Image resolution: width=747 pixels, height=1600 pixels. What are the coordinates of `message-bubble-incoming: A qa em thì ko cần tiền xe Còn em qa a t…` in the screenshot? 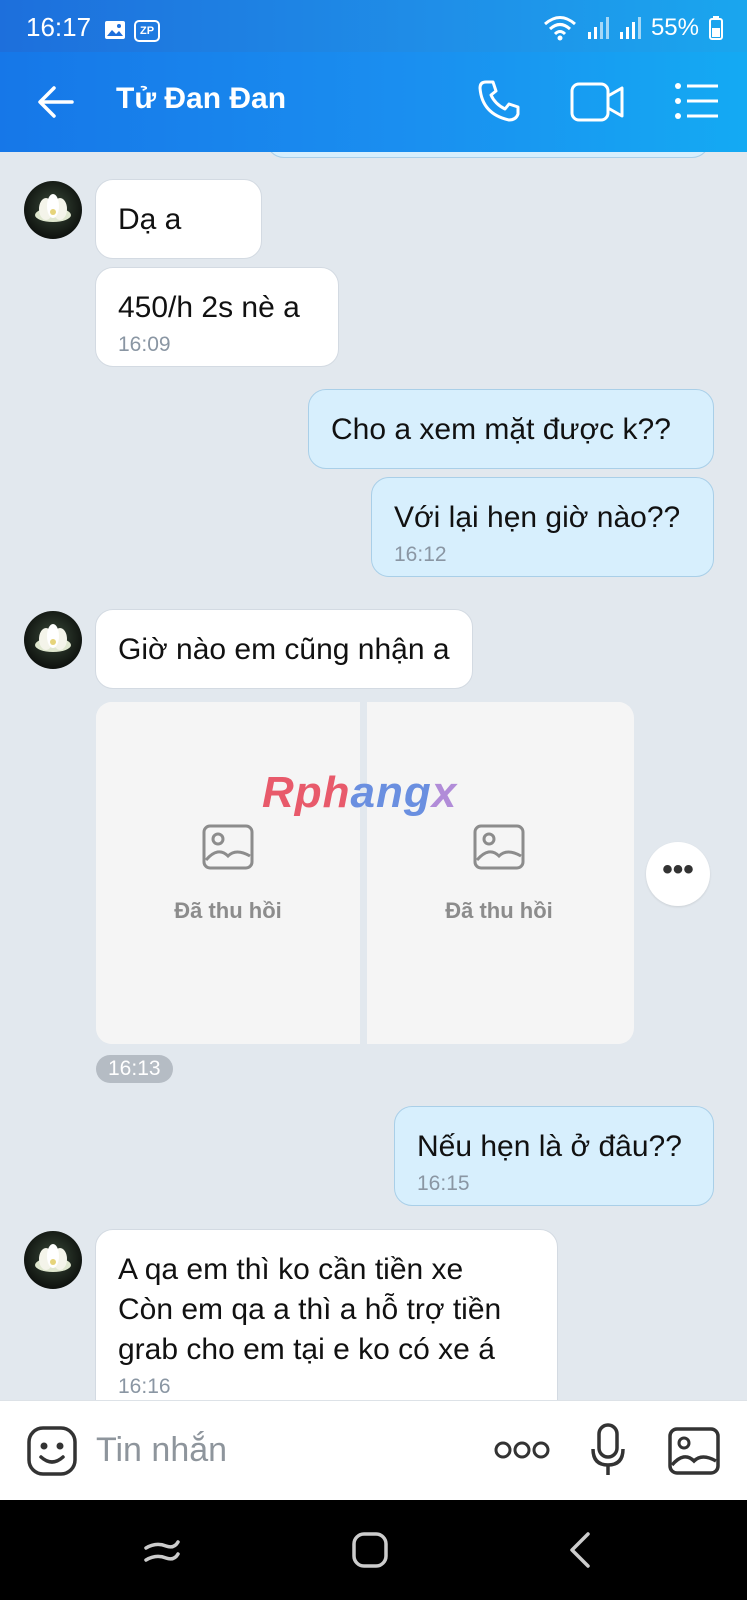 It's located at (326, 1314).